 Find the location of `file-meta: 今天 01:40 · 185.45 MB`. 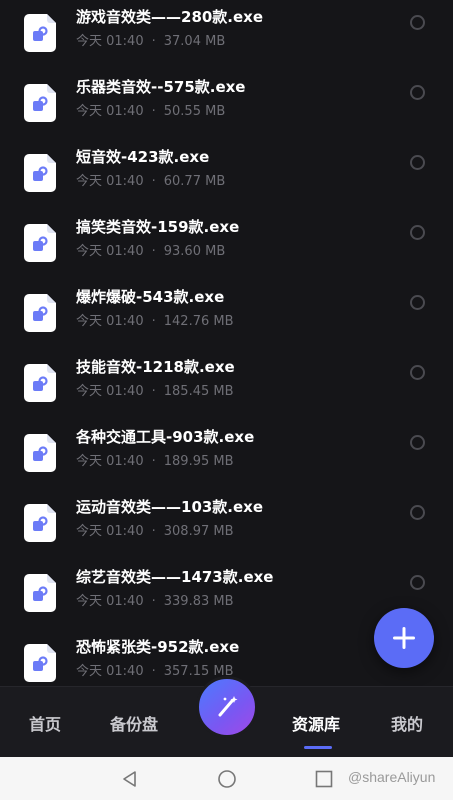

file-meta: 今天 01:40 · 185.45 MB is located at coordinates (155, 389).